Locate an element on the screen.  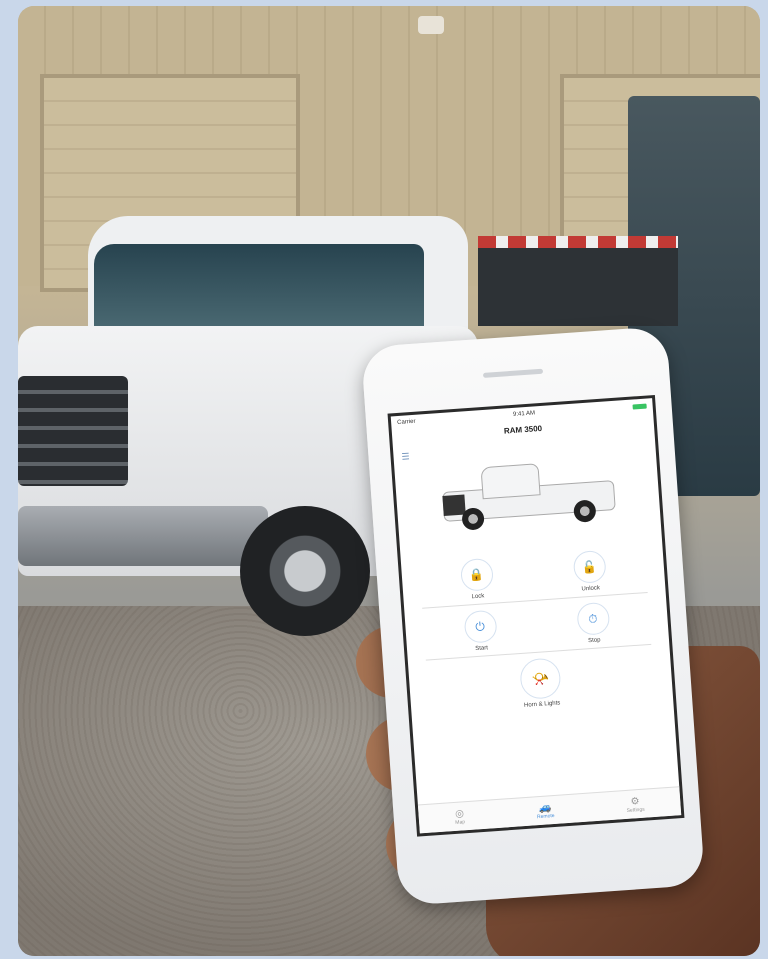
pickup-rear-wheel is located at coordinates (585, 511).